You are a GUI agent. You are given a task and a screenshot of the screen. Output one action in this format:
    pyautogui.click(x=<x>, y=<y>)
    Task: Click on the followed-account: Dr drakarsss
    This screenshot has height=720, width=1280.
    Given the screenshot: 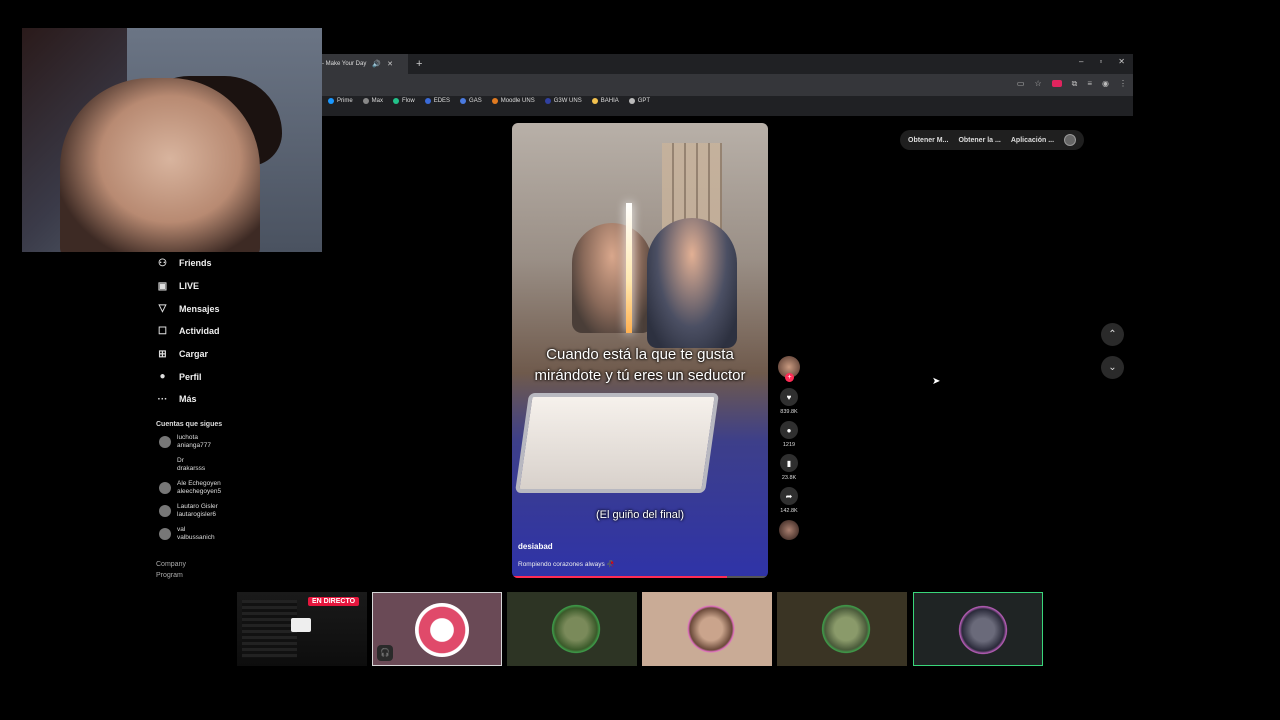 What is the action you would take?
    pyautogui.click(x=236, y=465)
    